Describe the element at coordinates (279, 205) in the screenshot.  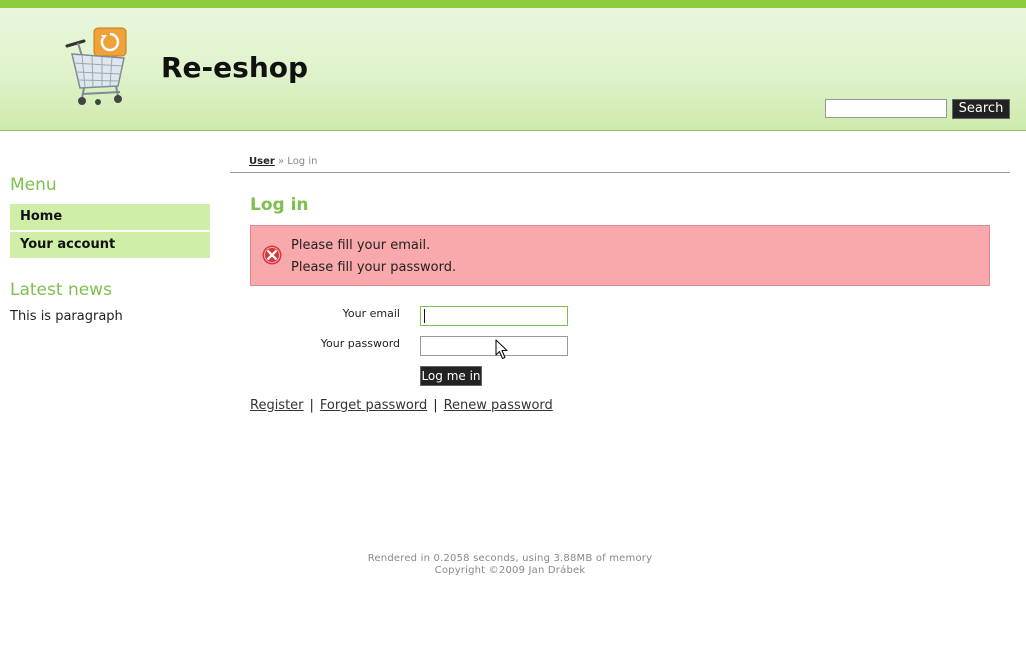
I see `page-title: Log in` at that location.